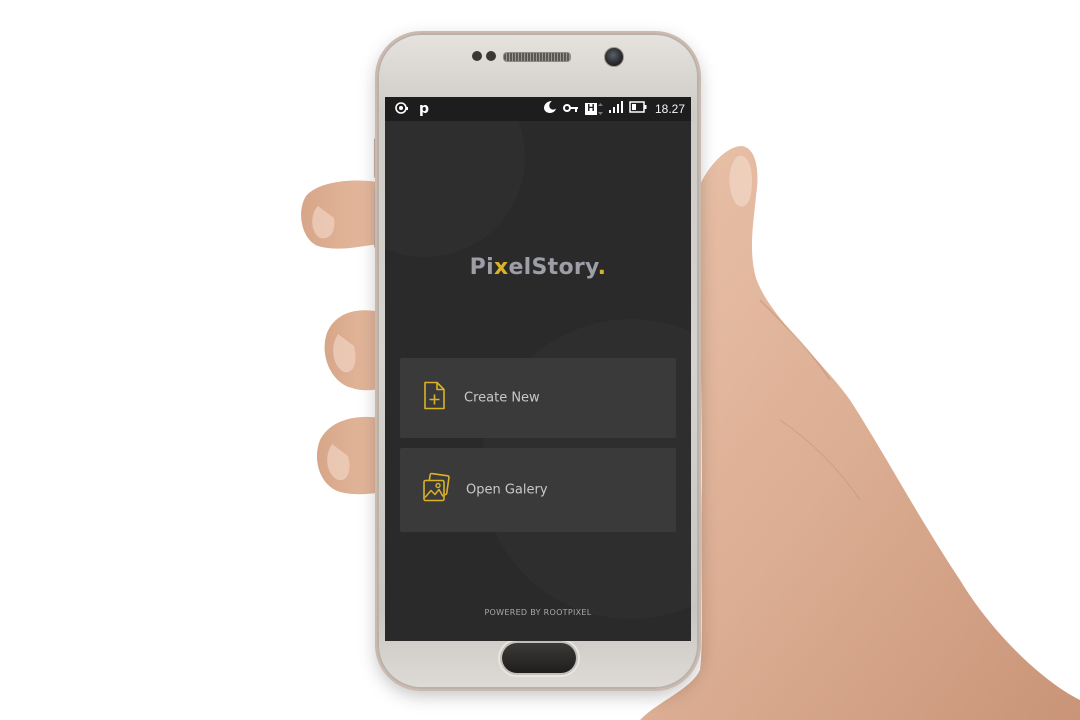 This screenshot has height=720, width=1080. What do you see at coordinates (424, 109) in the screenshot?
I see `p-app-icon: p` at bounding box center [424, 109].